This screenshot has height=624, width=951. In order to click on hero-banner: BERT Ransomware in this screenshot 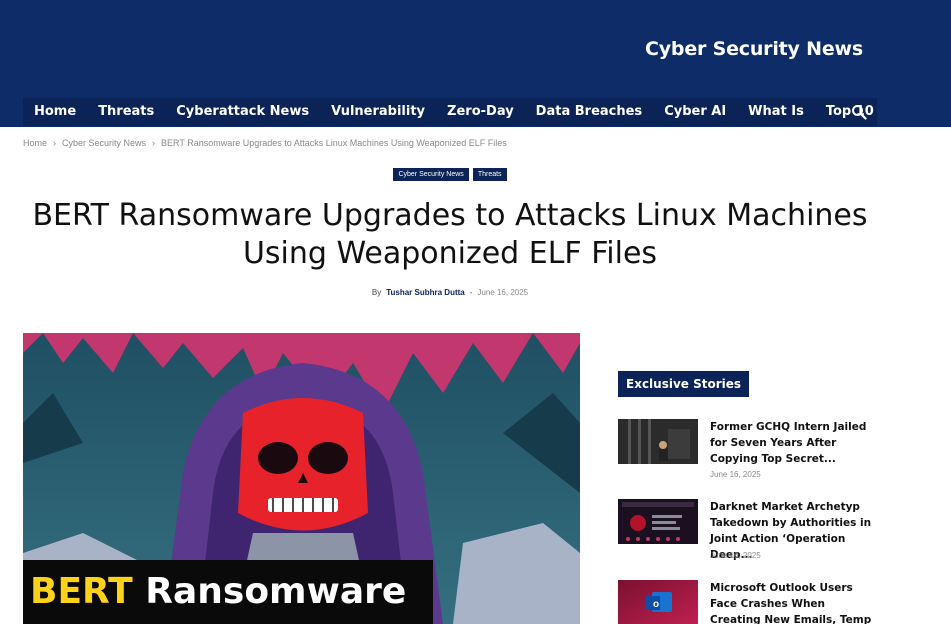, I will do `click(228, 592)`.